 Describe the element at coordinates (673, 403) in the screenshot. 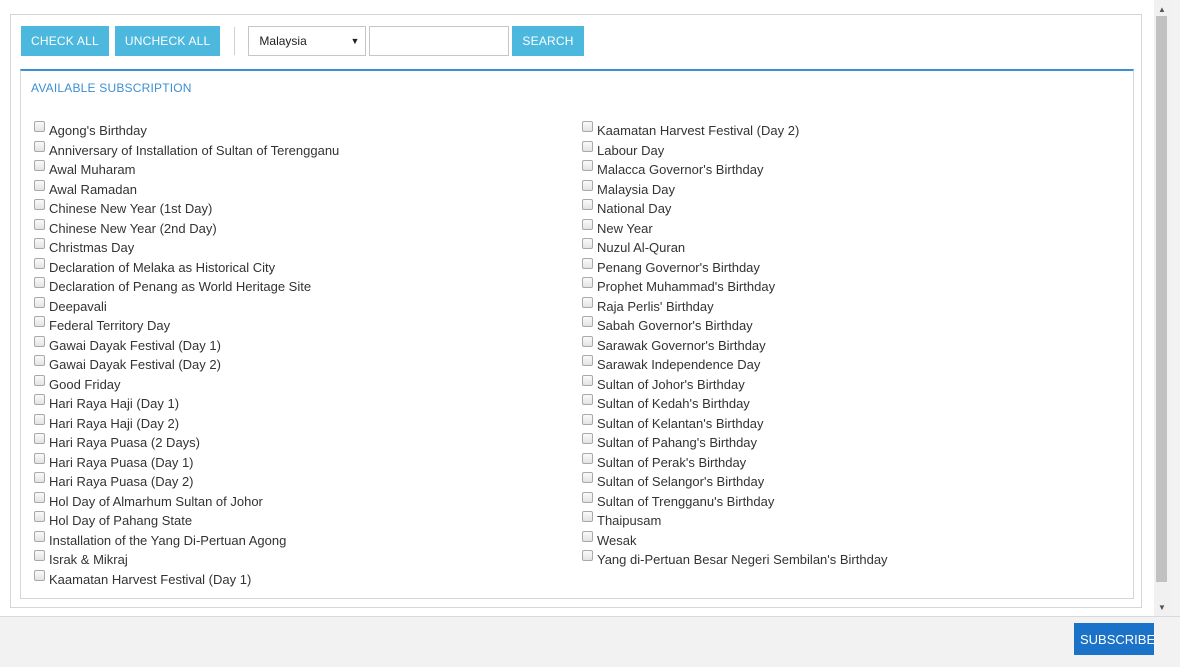

I see `holiday-label: Sultan of Kedah's Birthday` at that location.